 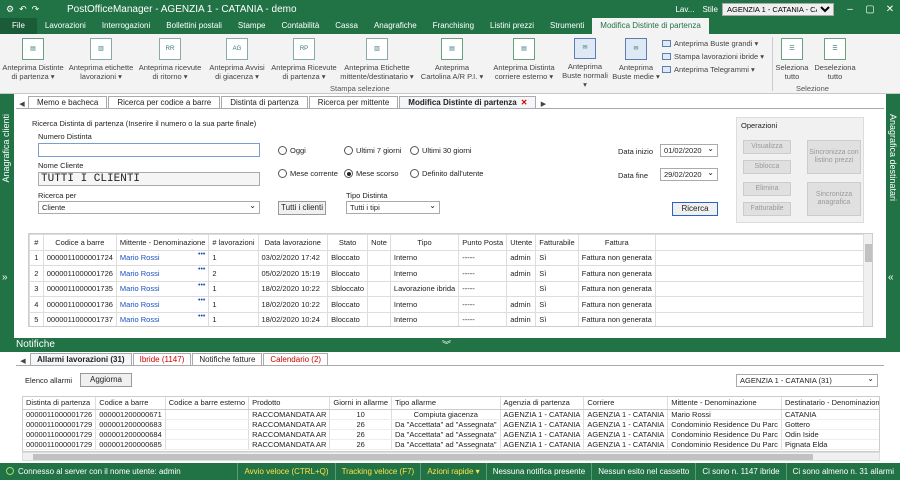 What do you see at coordinates (741, 471) in the screenshot?
I see `ibride-status: Ci sono n. 1147 ibride` at bounding box center [741, 471].